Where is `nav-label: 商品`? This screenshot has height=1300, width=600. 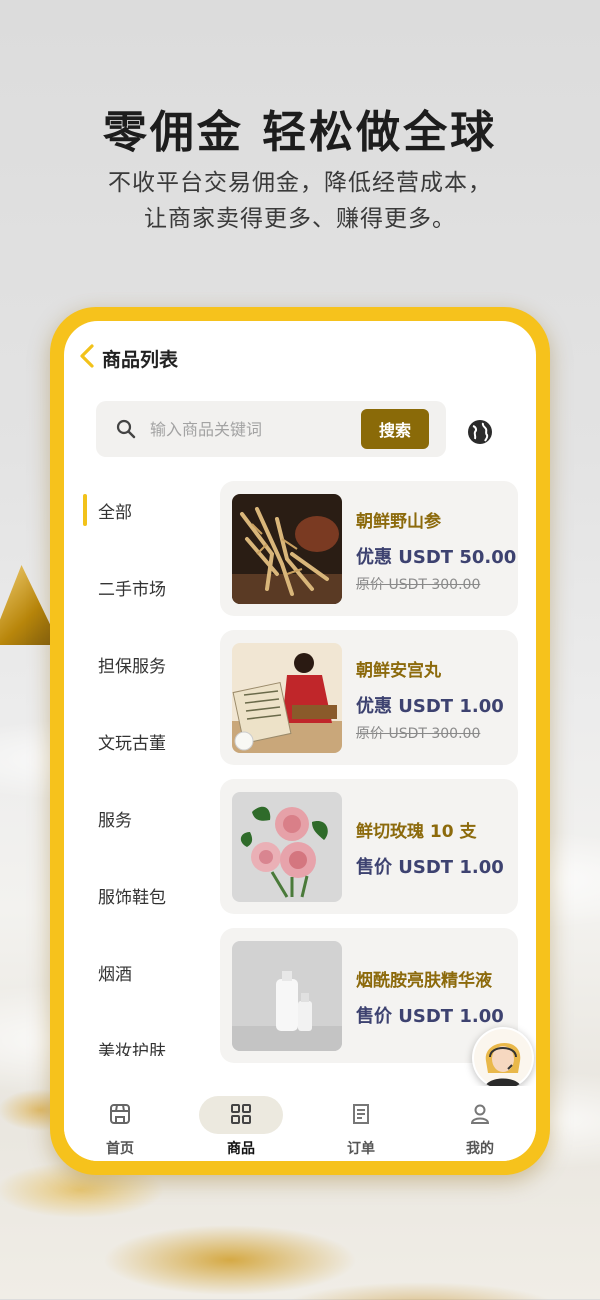
nav-label: 商品 is located at coordinates (241, 1149).